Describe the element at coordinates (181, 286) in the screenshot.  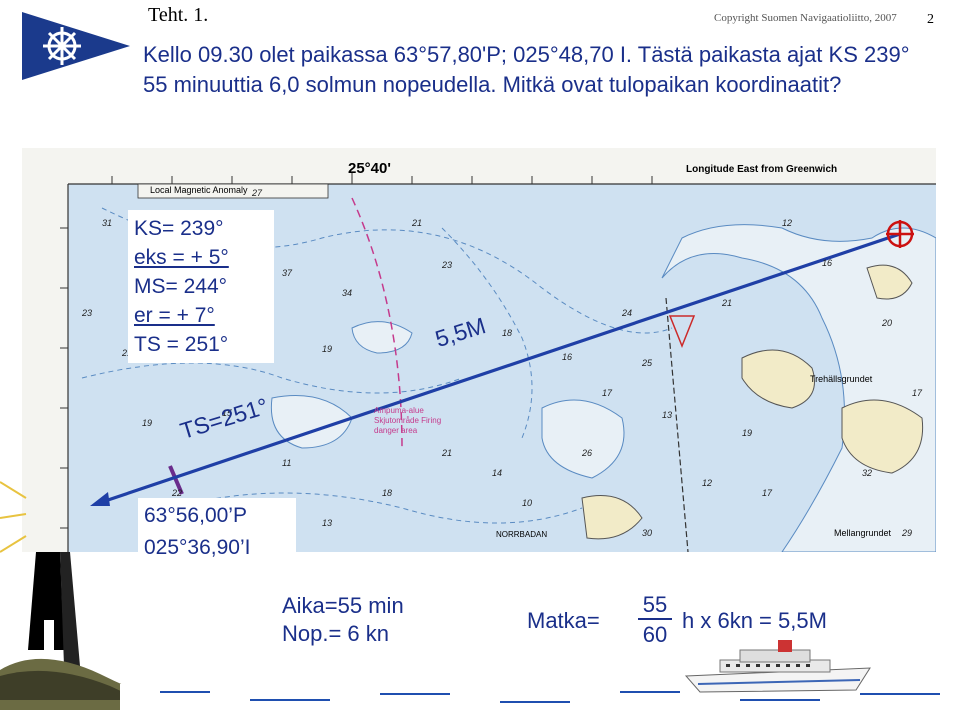
I see `calc-ms: MS= 244°` at that location.